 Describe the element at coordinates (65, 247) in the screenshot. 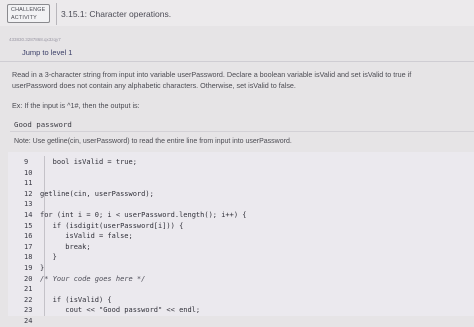

I see `code-text: break;` at that location.